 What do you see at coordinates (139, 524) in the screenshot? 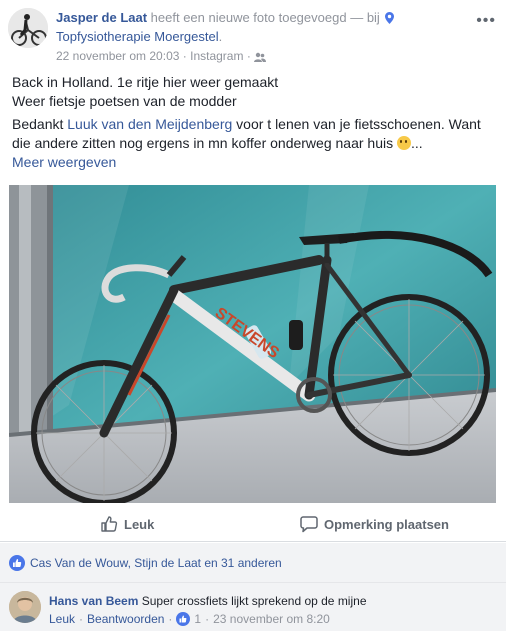
I see `like-label: Leuk` at bounding box center [139, 524].